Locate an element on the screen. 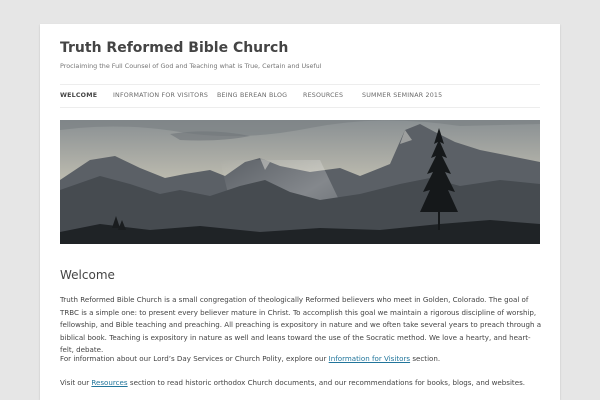 This screenshot has width=600, height=400. nav-item-information-for-visitors: Information for Visitors is located at coordinates (160, 96).